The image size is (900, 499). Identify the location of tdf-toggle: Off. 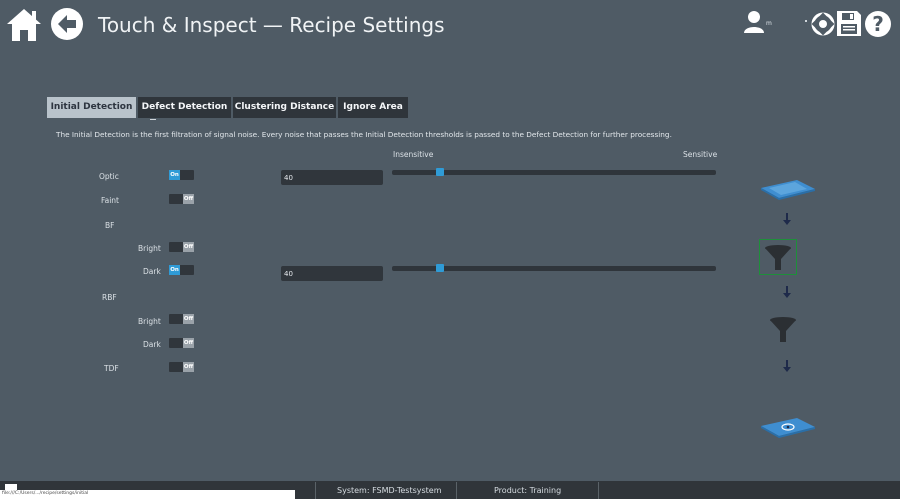
(181, 367).